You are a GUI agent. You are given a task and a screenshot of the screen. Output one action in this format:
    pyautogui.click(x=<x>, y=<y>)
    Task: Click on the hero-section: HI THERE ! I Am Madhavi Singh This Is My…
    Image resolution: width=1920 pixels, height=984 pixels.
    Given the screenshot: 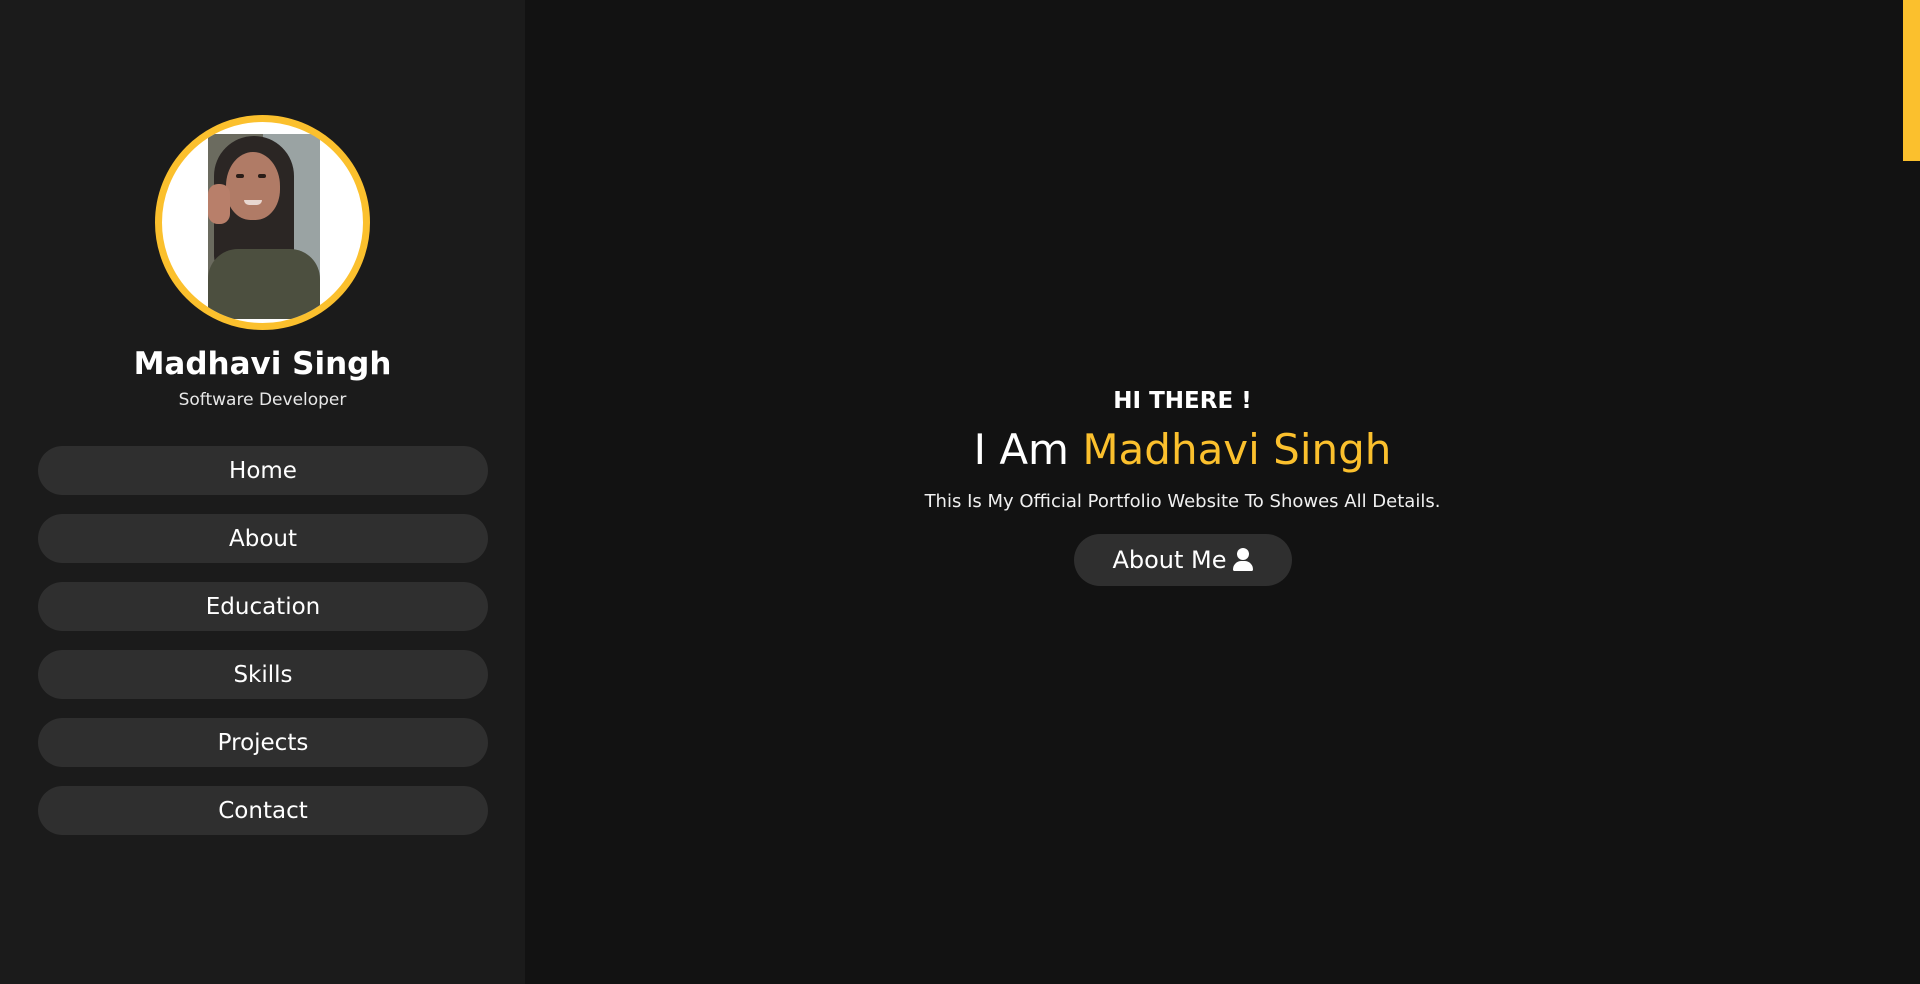 What is the action you would take?
    pyautogui.click(x=1182, y=486)
    